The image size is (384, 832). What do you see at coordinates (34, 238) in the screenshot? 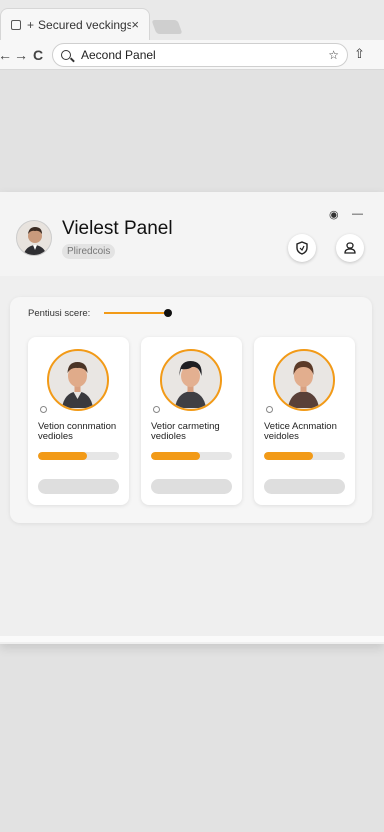
I see `user-avatar` at bounding box center [34, 238].